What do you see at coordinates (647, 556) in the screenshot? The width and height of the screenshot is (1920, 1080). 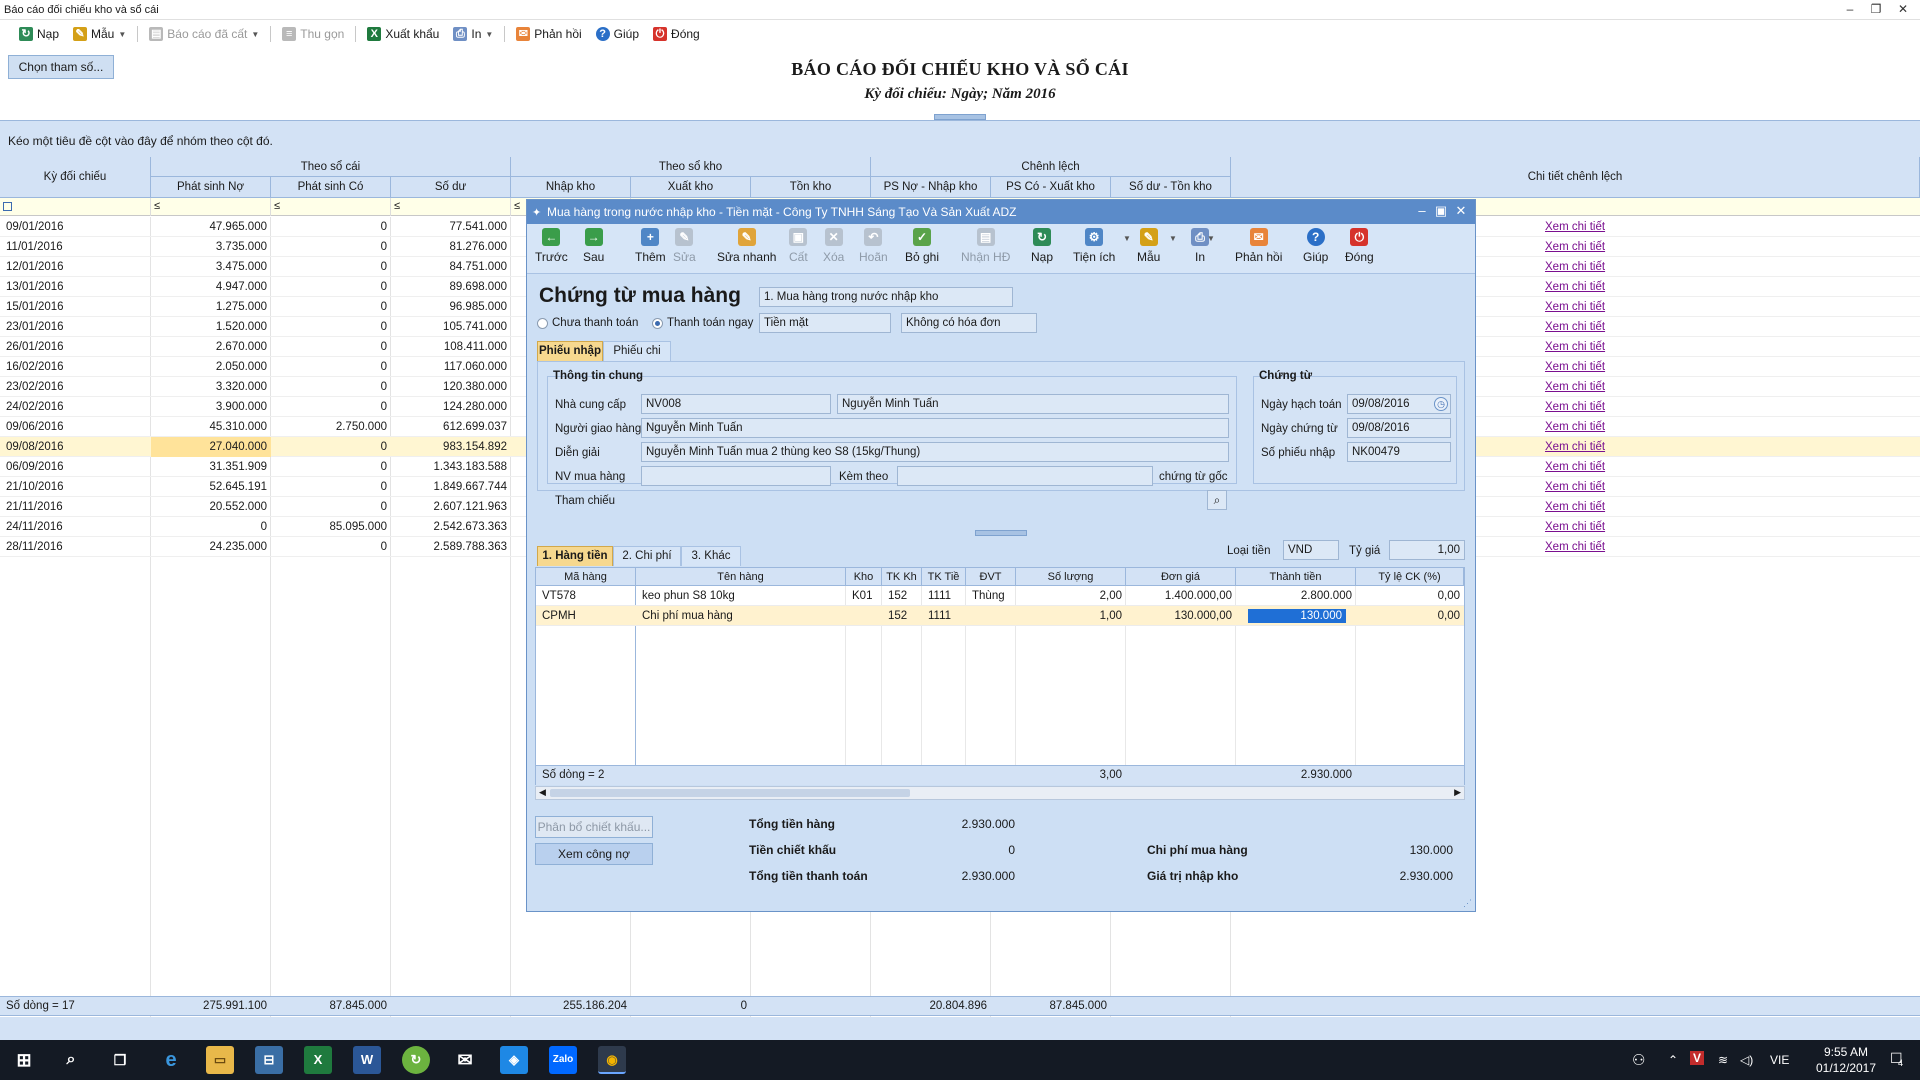 I see `tab-costs: 2. Chi phí` at bounding box center [647, 556].